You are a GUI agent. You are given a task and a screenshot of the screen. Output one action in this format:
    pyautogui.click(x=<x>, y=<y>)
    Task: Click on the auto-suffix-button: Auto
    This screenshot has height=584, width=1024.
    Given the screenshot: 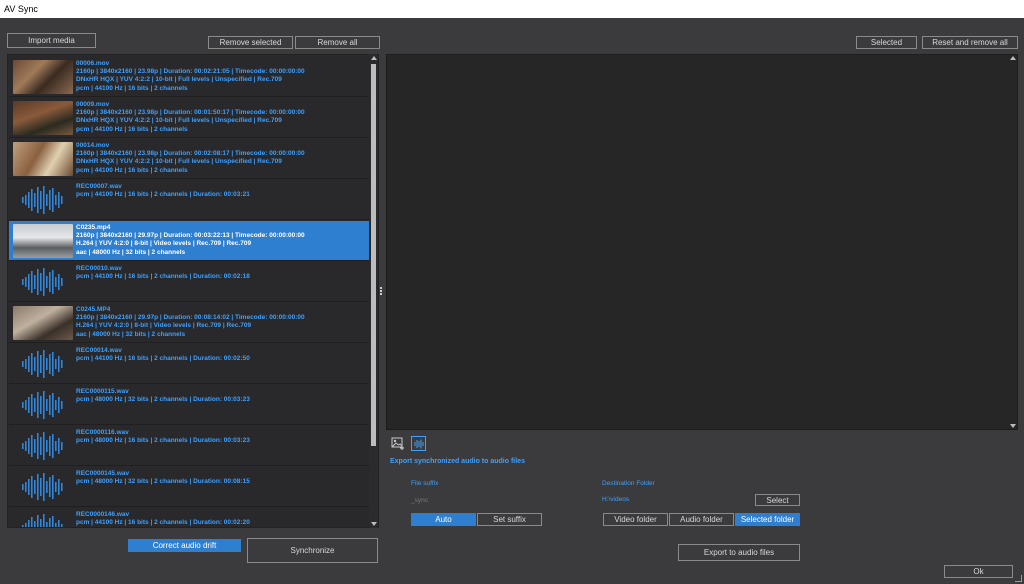 What is the action you would take?
    pyautogui.click(x=443, y=519)
    